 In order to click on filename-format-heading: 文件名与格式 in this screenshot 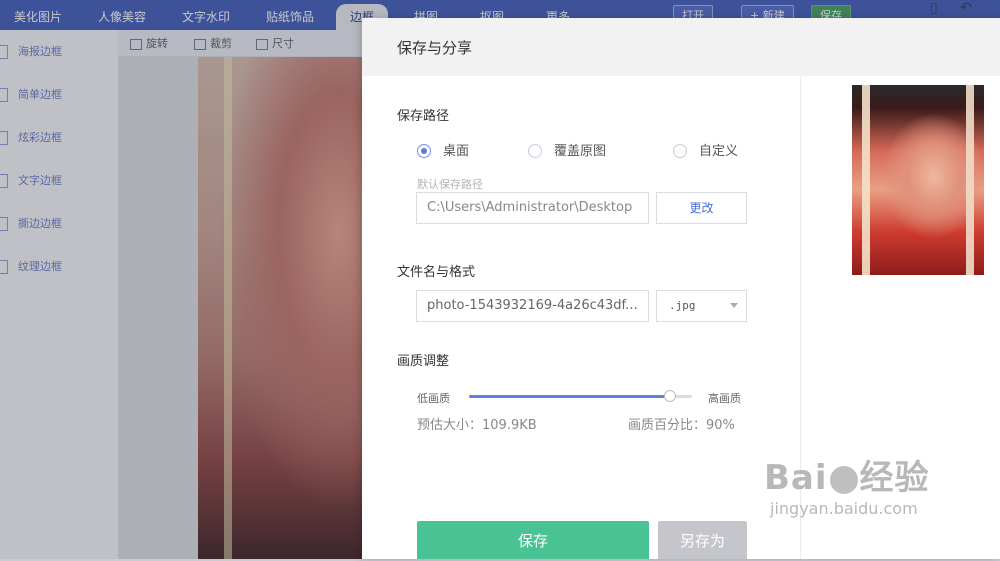, I will do `click(436, 272)`.